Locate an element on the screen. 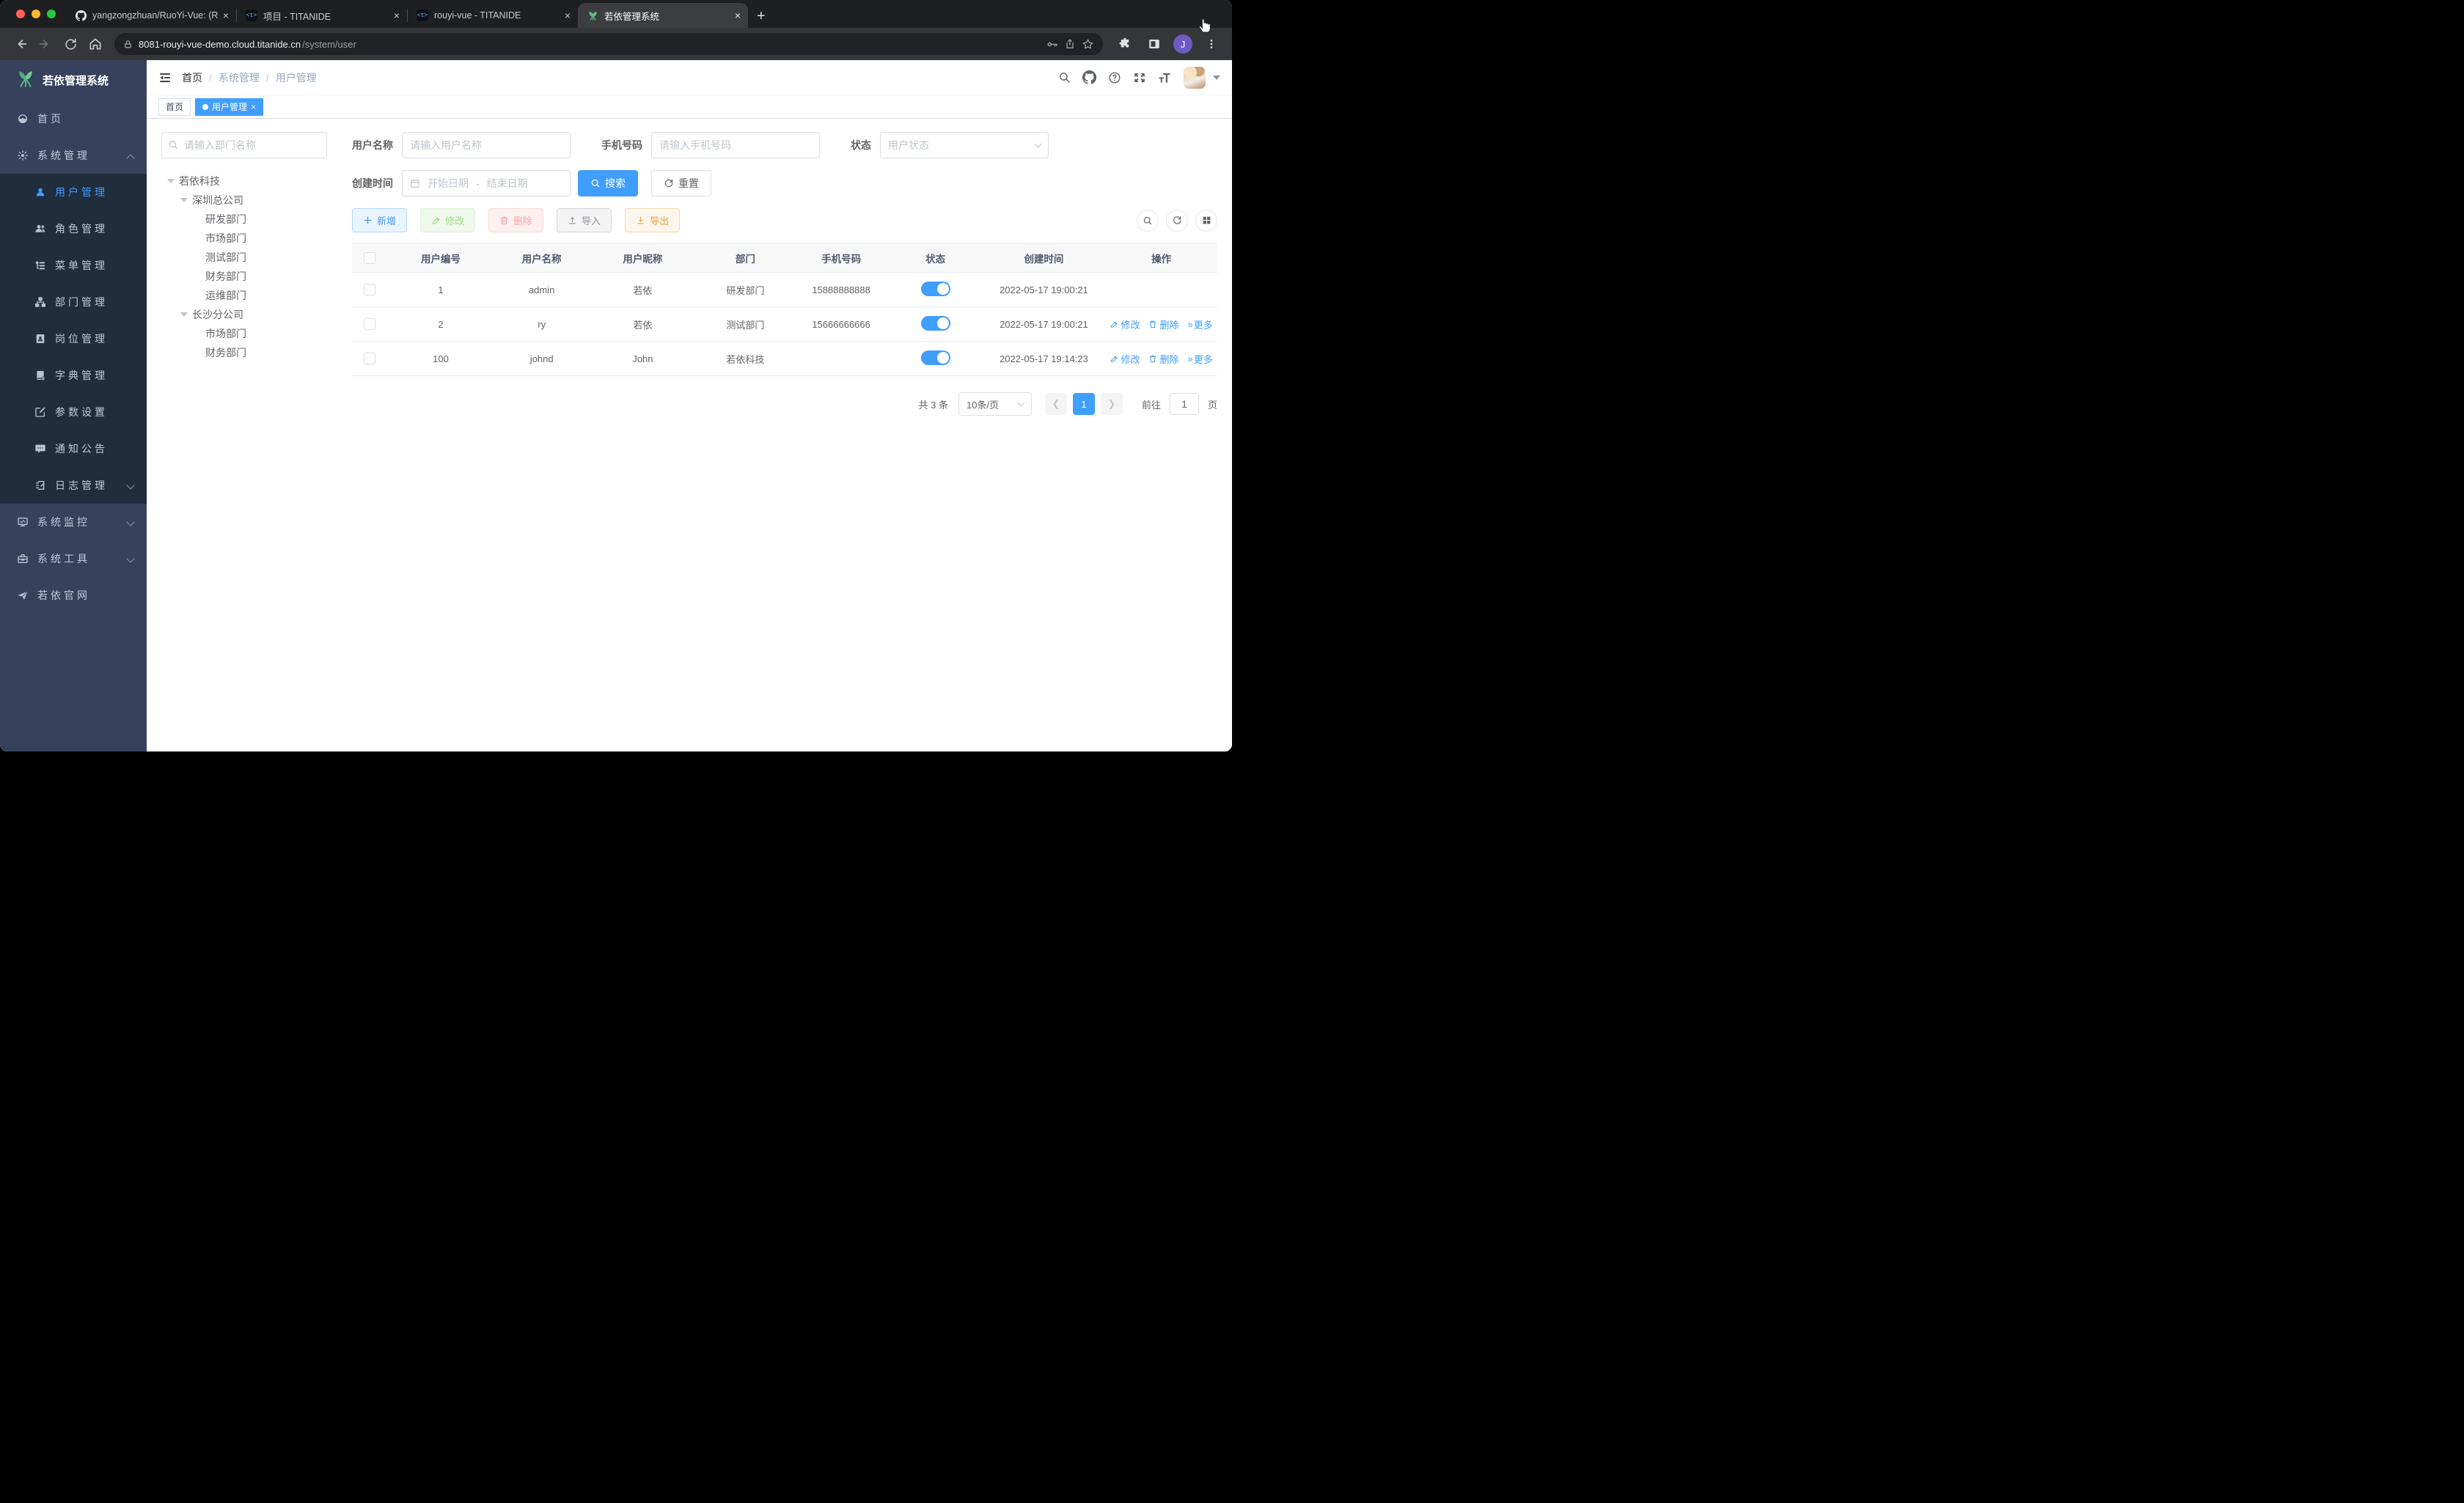  new-tab-button: + is located at coordinates (761, 16).